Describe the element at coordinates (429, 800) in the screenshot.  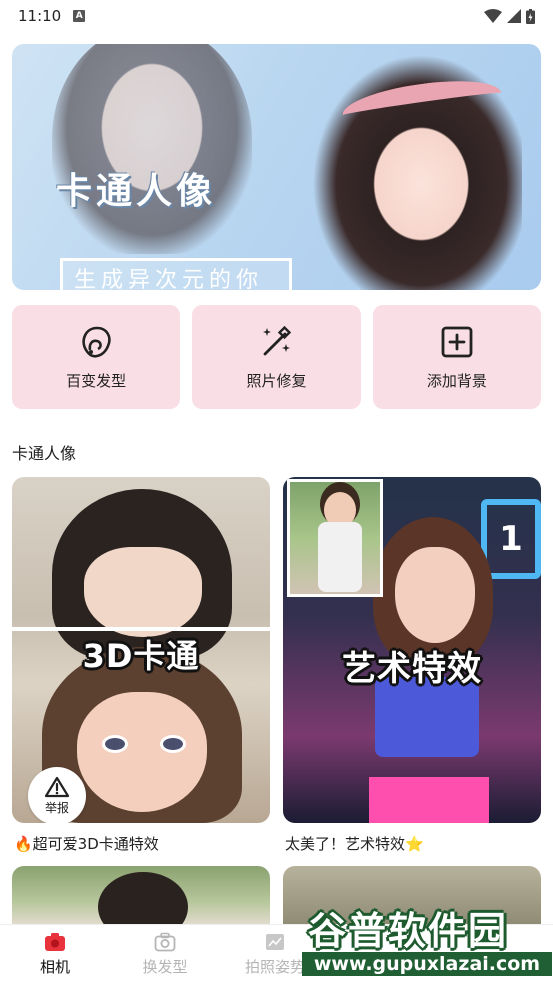
I see `card-portrait-skirt` at that location.